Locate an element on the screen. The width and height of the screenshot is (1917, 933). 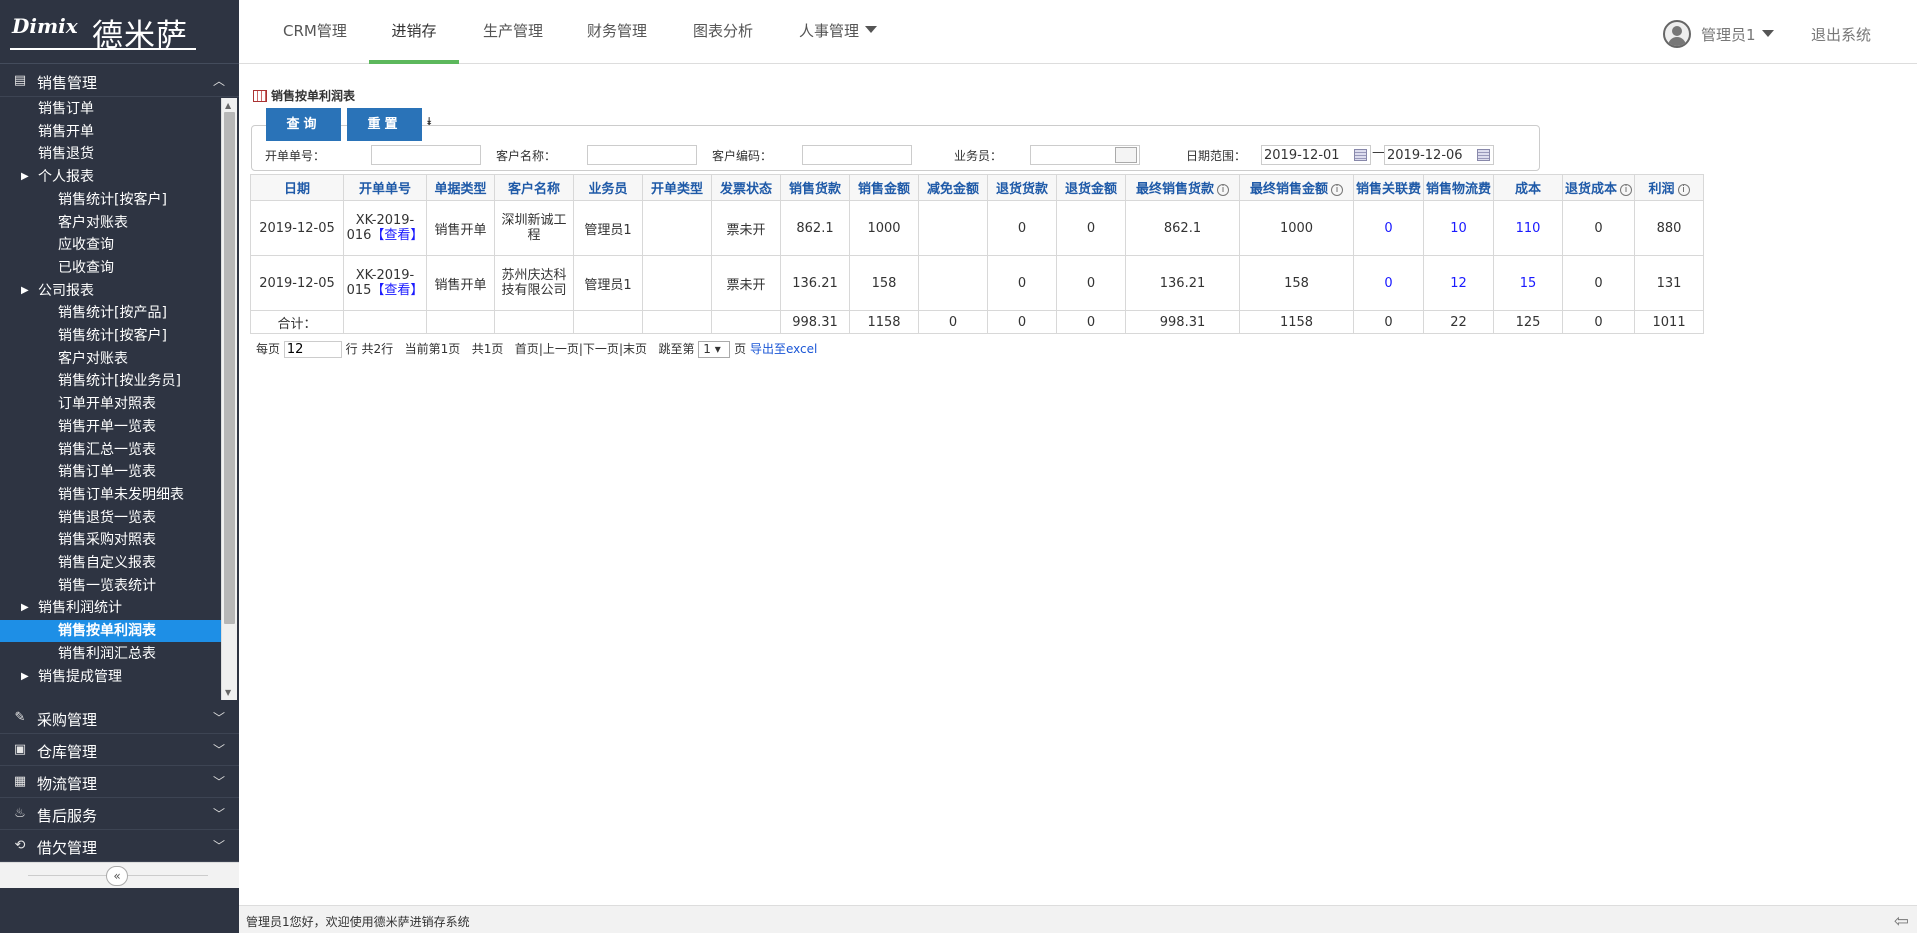
column-header: 退货成本 i is located at coordinates (1599, 187).